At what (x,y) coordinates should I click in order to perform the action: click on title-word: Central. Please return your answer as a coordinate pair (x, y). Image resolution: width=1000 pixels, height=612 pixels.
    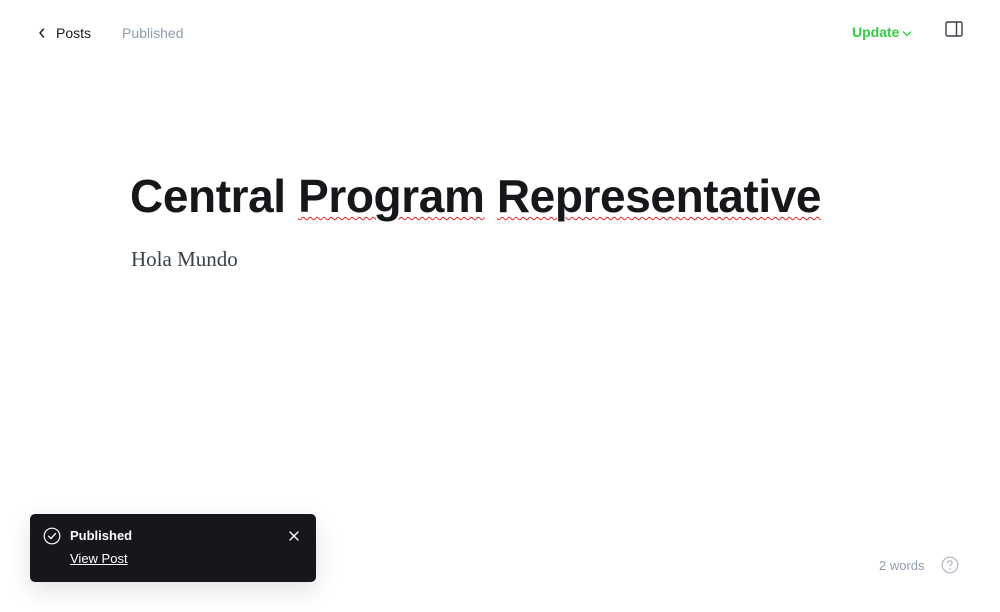
    Looking at the image, I should click on (208, 196).